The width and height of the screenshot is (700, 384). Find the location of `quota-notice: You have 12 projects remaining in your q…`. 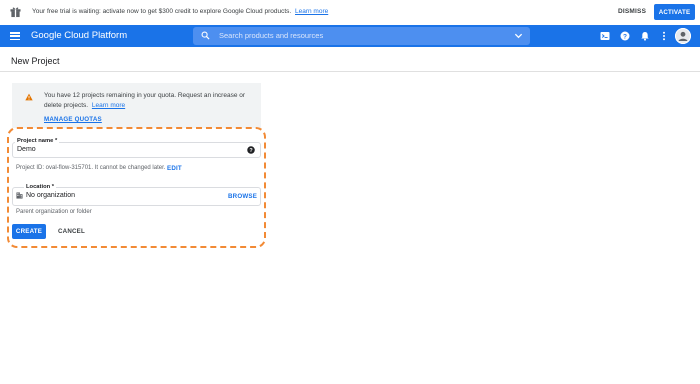

quota-notice: You have 12 projects remaining in your q… is located at coordinates (136, 105).